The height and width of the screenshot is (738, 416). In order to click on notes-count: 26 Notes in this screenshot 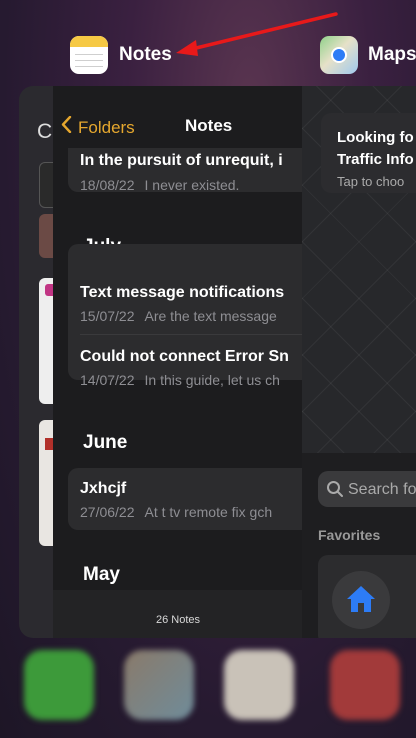, I will do `click(178, 620)`.